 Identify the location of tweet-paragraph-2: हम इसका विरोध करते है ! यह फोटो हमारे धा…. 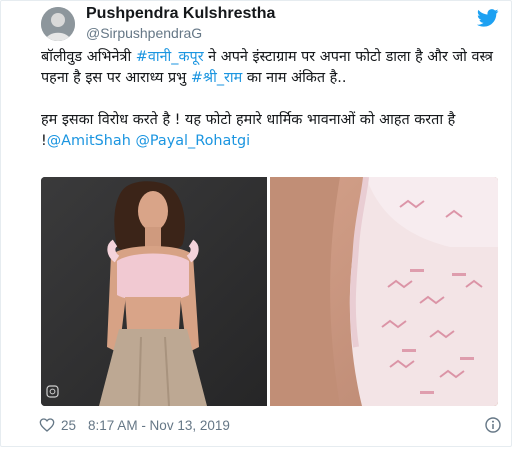
(273, 131).